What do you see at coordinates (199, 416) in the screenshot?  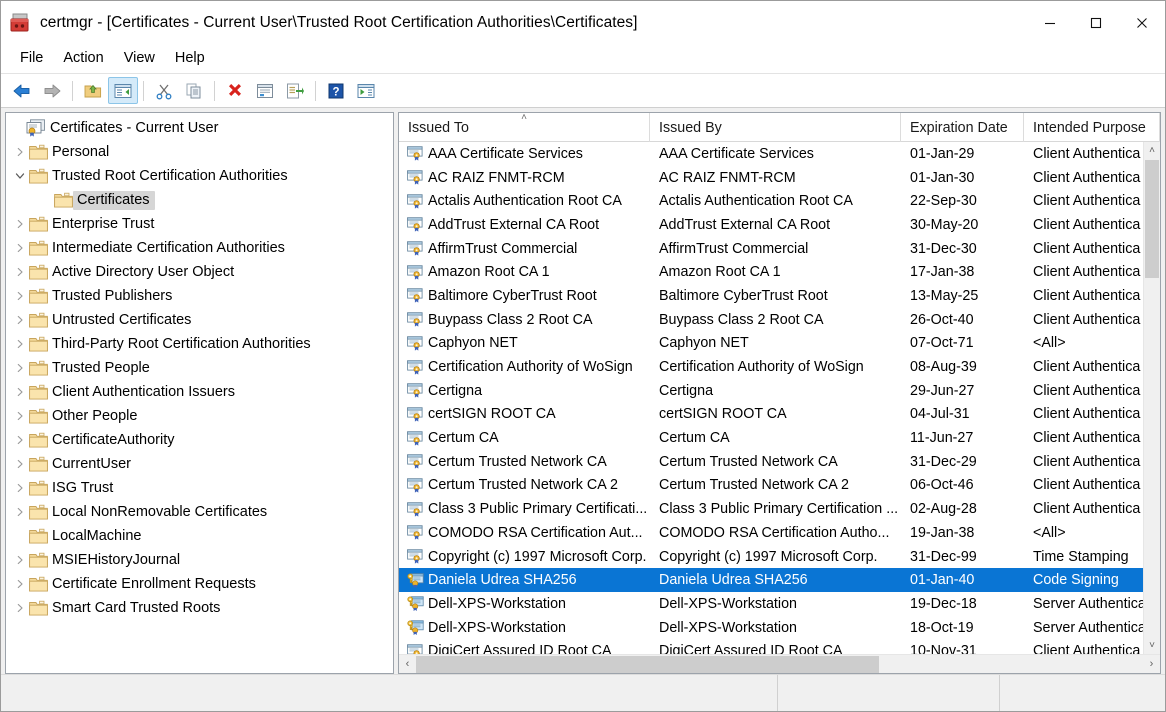 I see `sidebar-item-other-people: Other People` at bounding box center [199, 416].